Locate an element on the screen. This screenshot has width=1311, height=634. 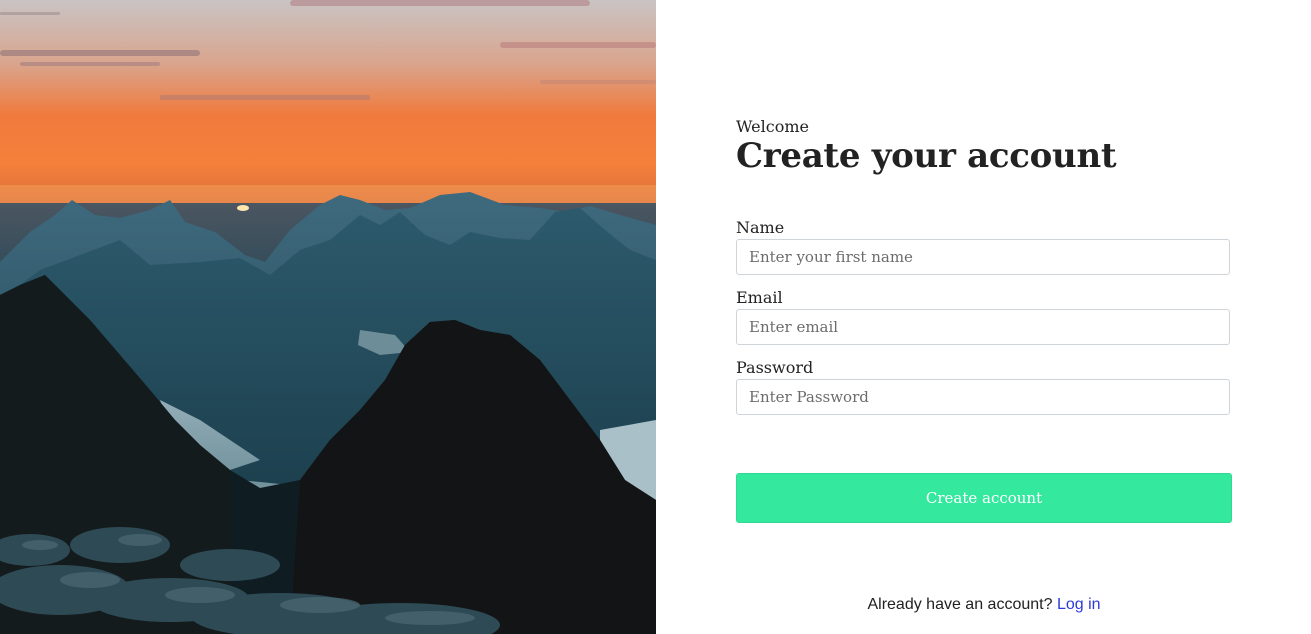
email-label: Email is located at coordinates (759, 297).